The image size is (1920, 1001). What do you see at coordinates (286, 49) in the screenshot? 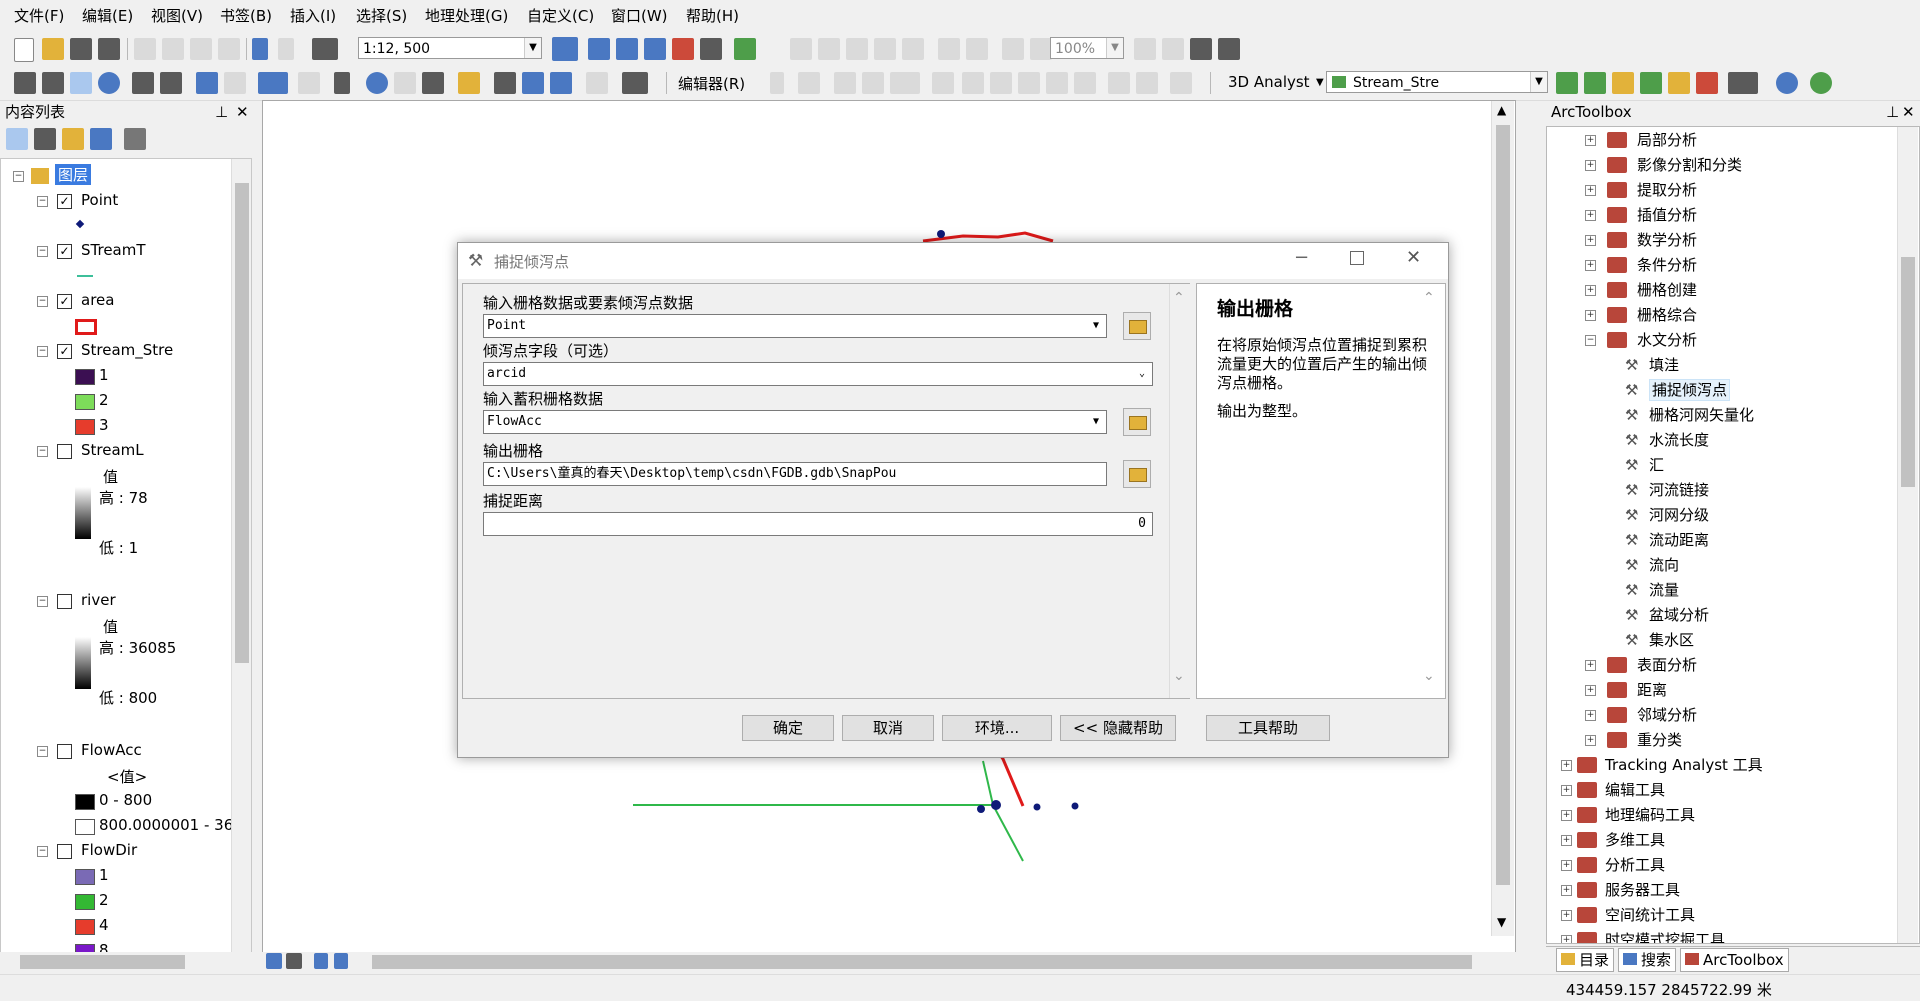
I see `redo-icon` at bounding box center [286, 49].